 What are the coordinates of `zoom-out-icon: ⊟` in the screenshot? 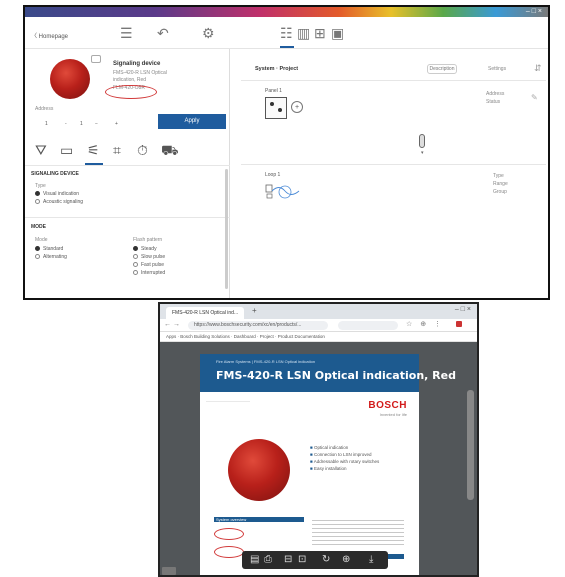 It's located at (288, 560).